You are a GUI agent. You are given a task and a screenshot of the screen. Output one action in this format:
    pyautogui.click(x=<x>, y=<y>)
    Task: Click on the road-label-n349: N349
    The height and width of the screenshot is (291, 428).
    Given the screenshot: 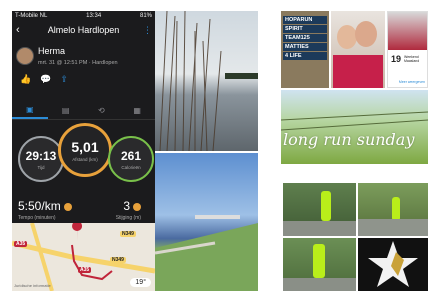 What is the action you would take?
    pyautogui.click(x=128, y=234)
    